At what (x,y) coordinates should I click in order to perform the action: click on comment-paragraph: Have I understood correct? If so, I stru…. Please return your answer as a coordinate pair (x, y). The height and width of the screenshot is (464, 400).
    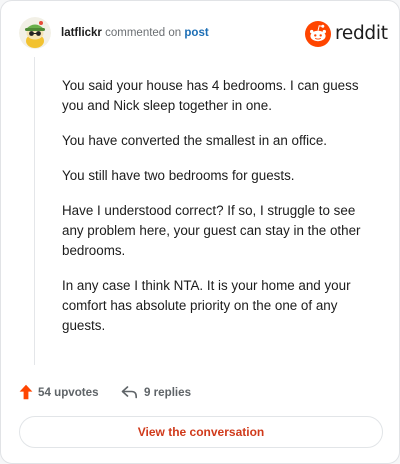
    Looking at the image, I should click on (211, 230).